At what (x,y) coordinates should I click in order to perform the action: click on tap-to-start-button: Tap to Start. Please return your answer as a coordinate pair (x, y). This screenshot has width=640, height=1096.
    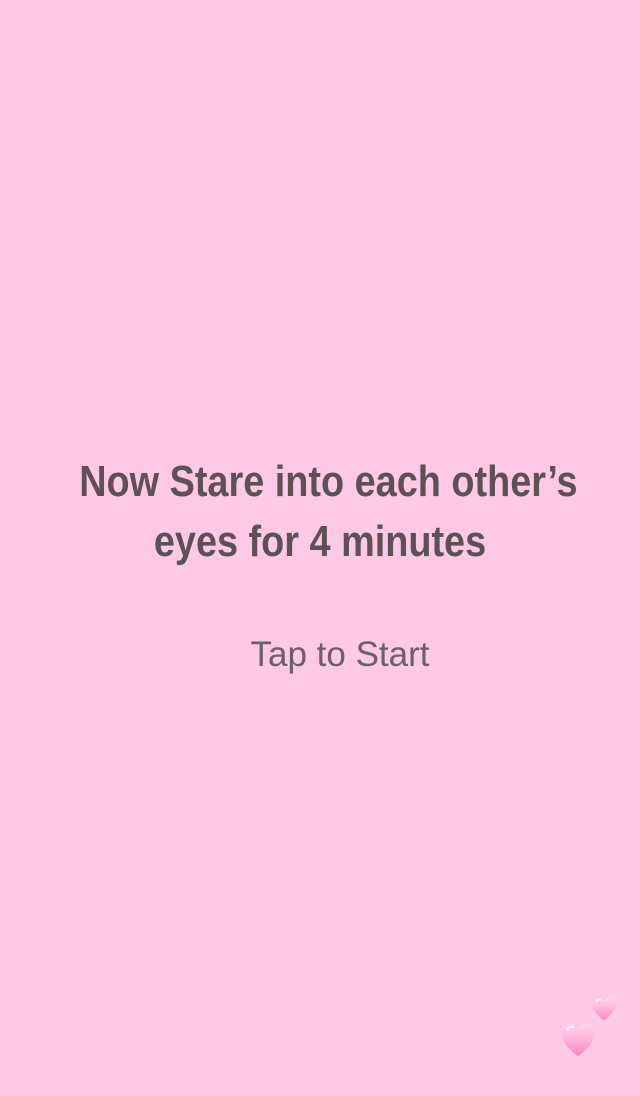
    Looking at the image, I should click on (340, 655).